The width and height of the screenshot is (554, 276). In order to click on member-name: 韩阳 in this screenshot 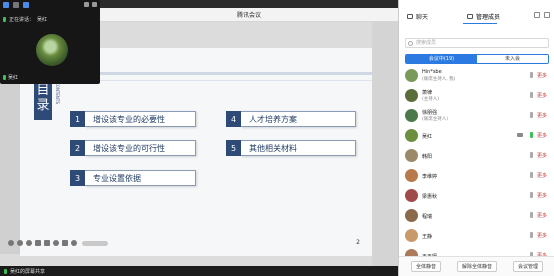, I will do `click(427, 157)`.